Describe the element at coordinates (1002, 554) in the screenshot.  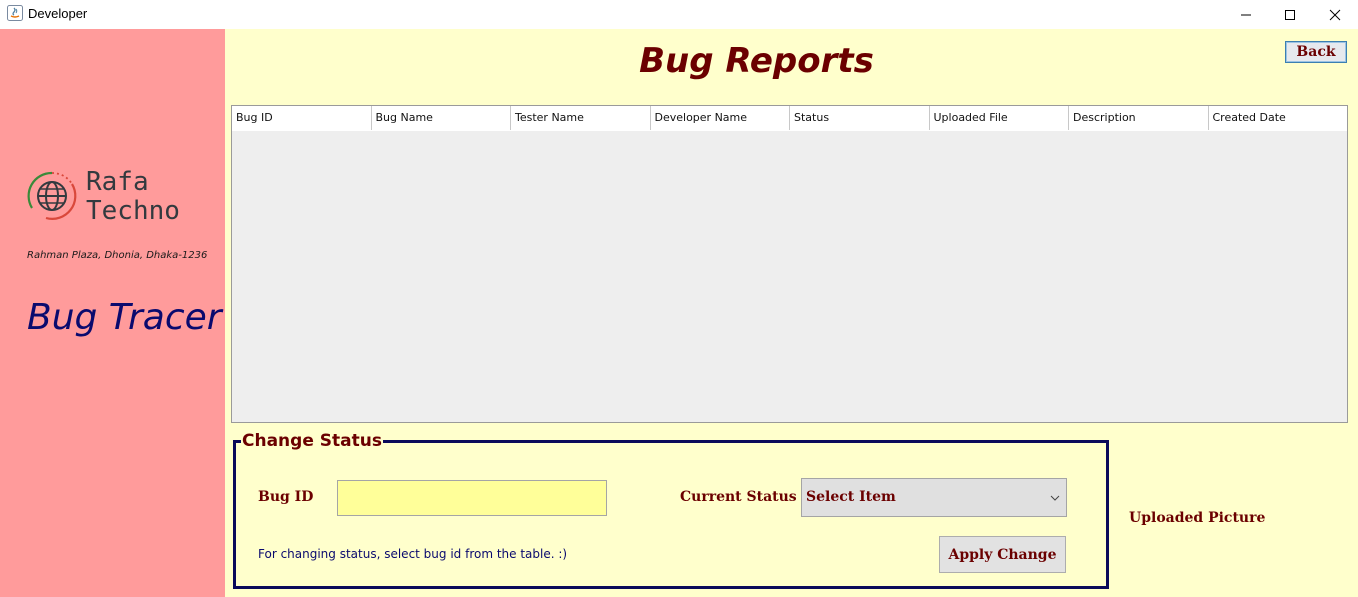
I see `apply-change-button: Apply Change` at that location.